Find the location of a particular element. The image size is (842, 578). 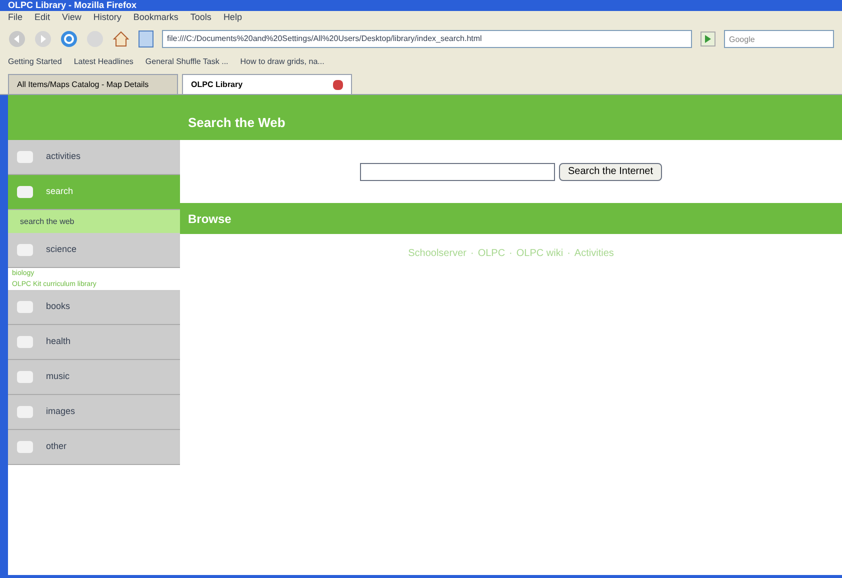

home-icon is located at coordinates (121, 39).